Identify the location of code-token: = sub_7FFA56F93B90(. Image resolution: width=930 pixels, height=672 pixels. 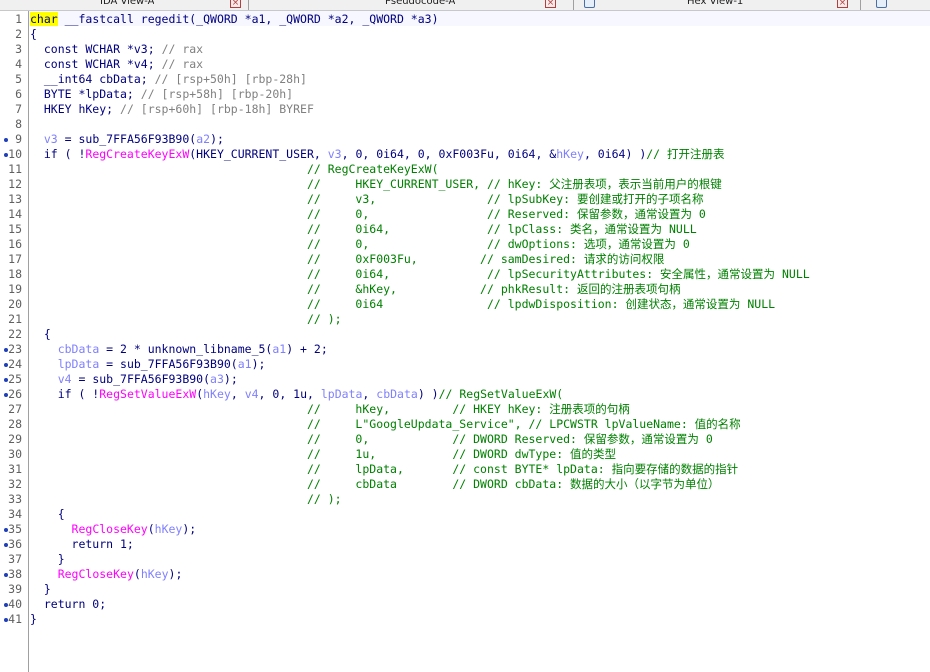
(168, 364).